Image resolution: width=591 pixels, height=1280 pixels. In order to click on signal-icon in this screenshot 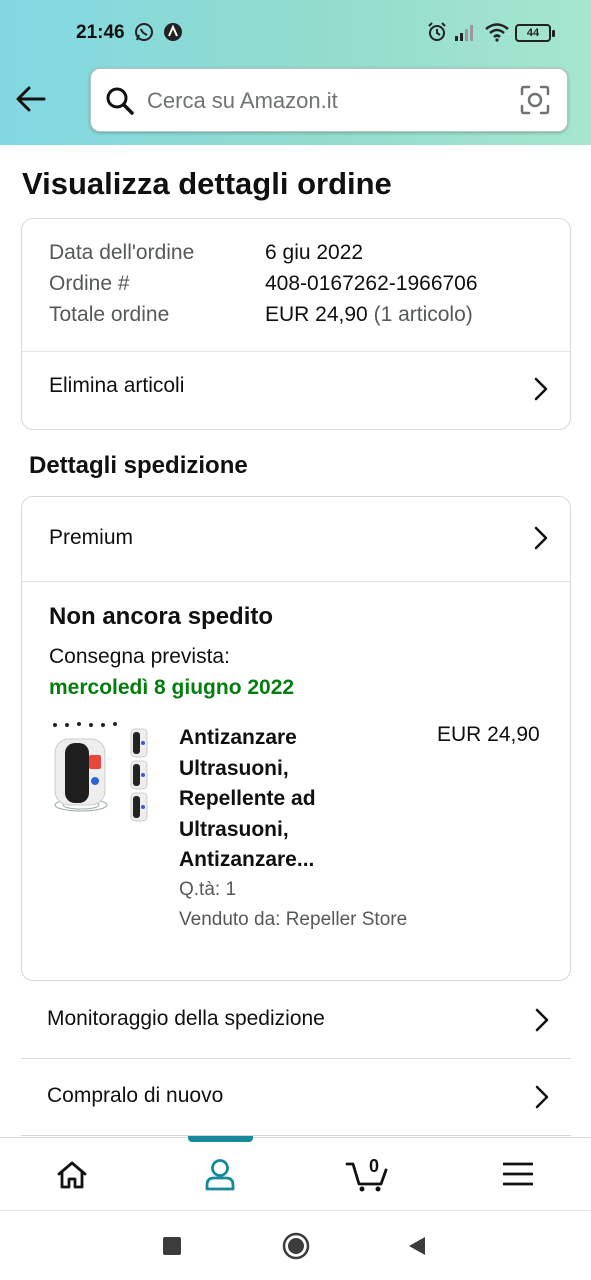, I will do `click(465, 34)`.